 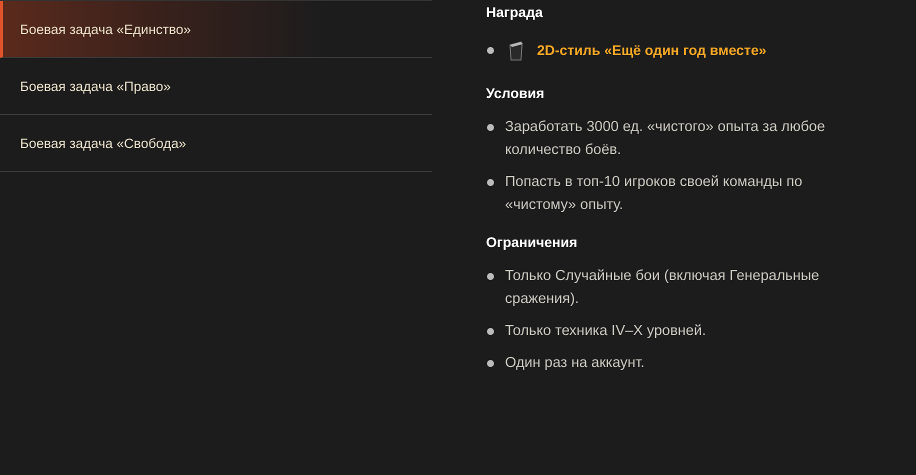 I want to click on reward-name: 2D-стиль «Ещё один год вместе», so click(x=651, y=50).